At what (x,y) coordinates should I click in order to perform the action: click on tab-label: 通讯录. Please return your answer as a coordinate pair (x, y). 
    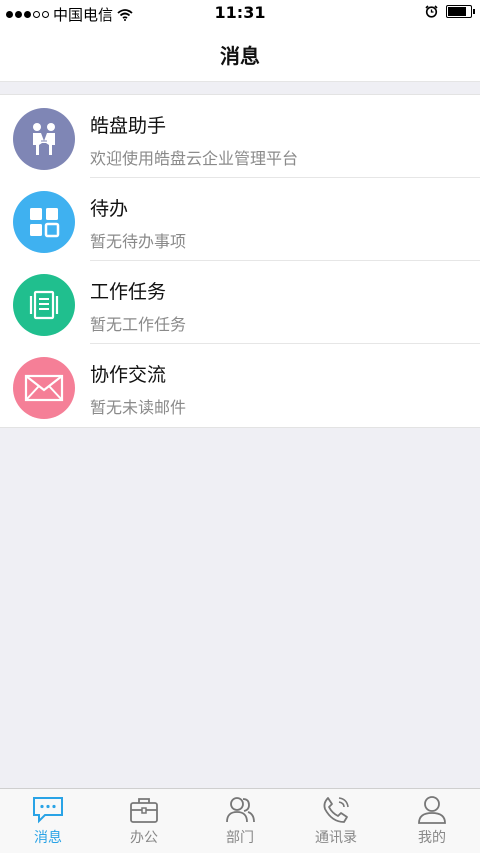
    Looking at the image, I should click on (336, 838).